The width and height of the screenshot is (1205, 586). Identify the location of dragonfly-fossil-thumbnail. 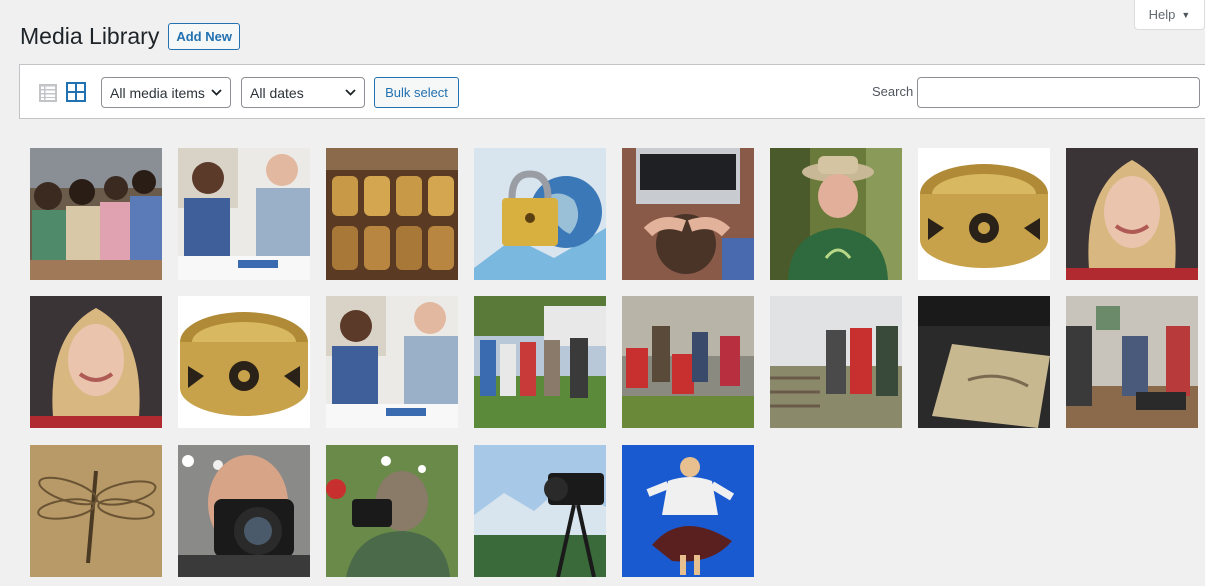
(96, 511).